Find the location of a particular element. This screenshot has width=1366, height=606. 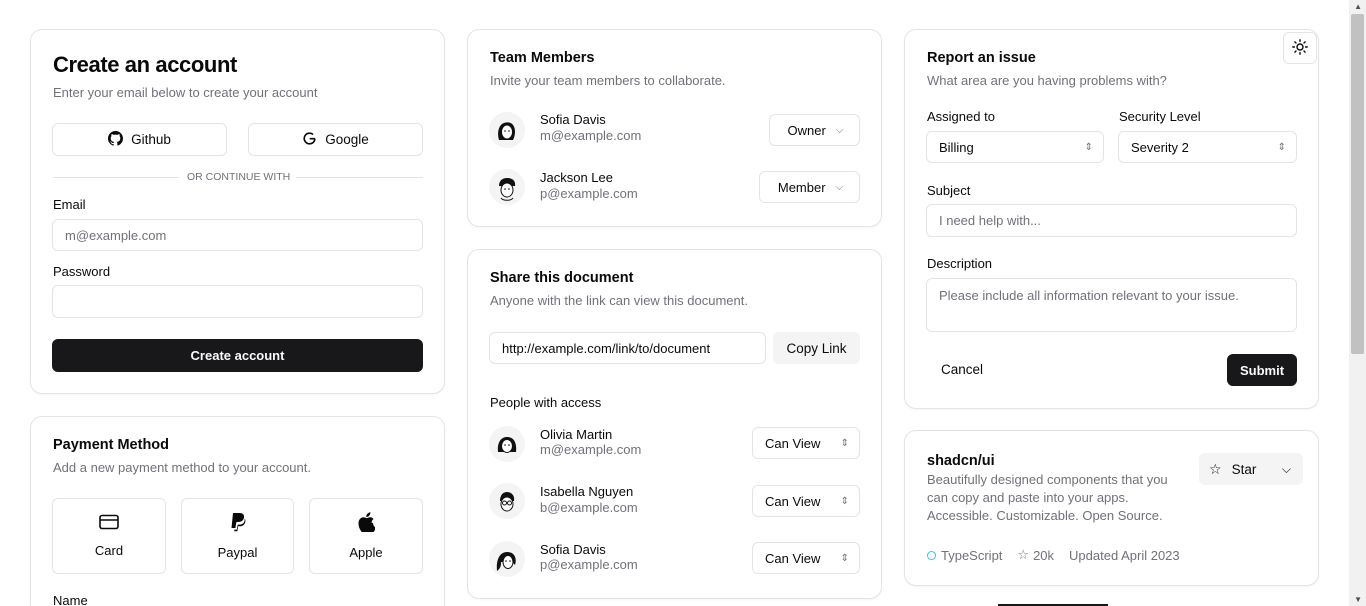

github-button: Github is located at coordinates (139, 139).